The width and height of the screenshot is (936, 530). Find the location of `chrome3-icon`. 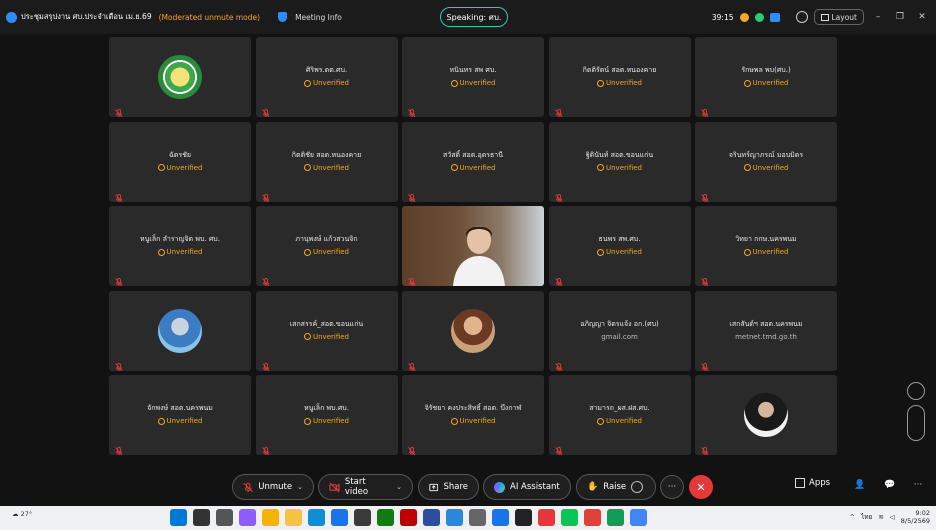

chrome3-icon is located at coordinates (615, 517).